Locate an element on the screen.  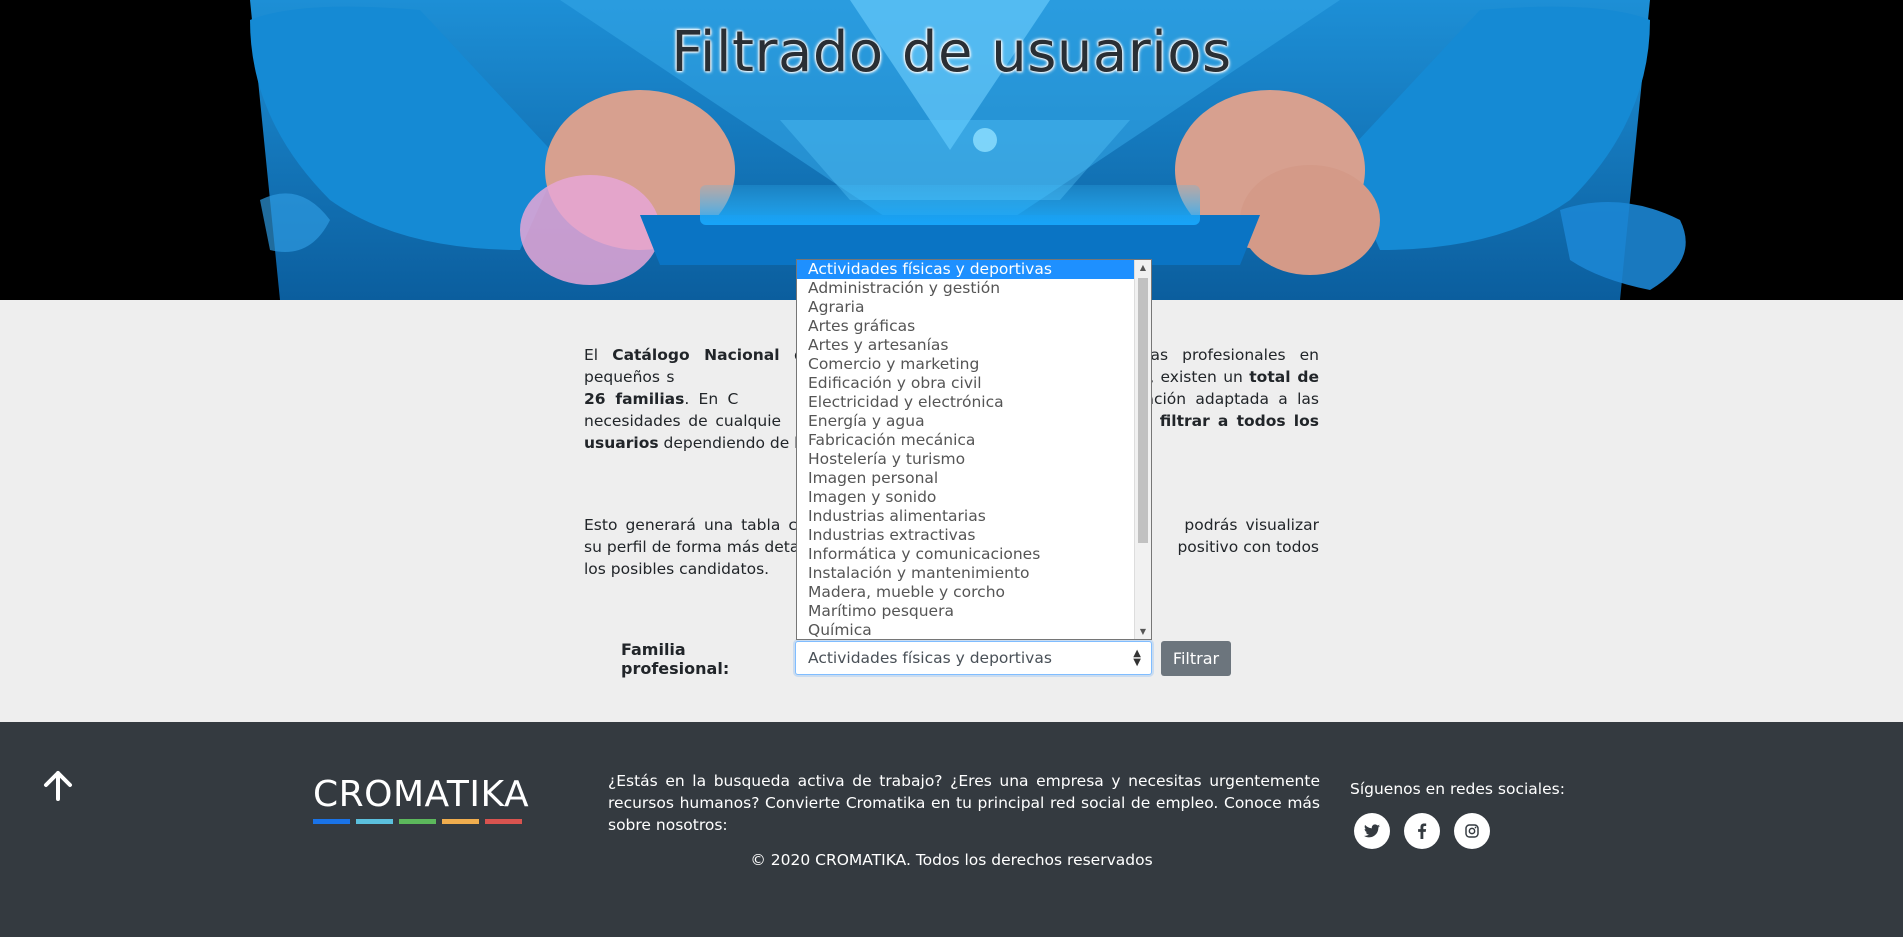
scroll-up-icon: ▲ is located at coordinates (1143, 267).